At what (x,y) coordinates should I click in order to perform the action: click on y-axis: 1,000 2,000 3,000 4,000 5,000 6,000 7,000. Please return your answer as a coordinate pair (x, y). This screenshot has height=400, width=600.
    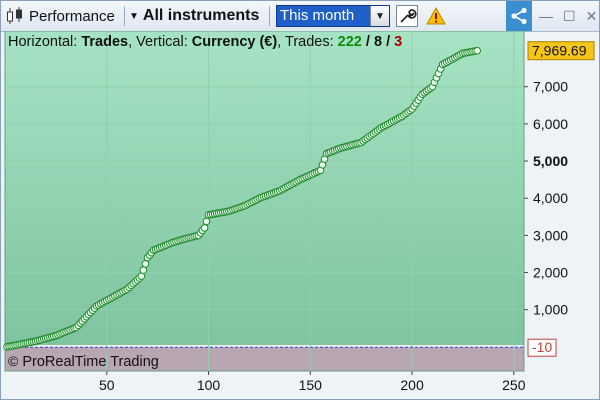
    Looking at the image, I should click on (546, 198).